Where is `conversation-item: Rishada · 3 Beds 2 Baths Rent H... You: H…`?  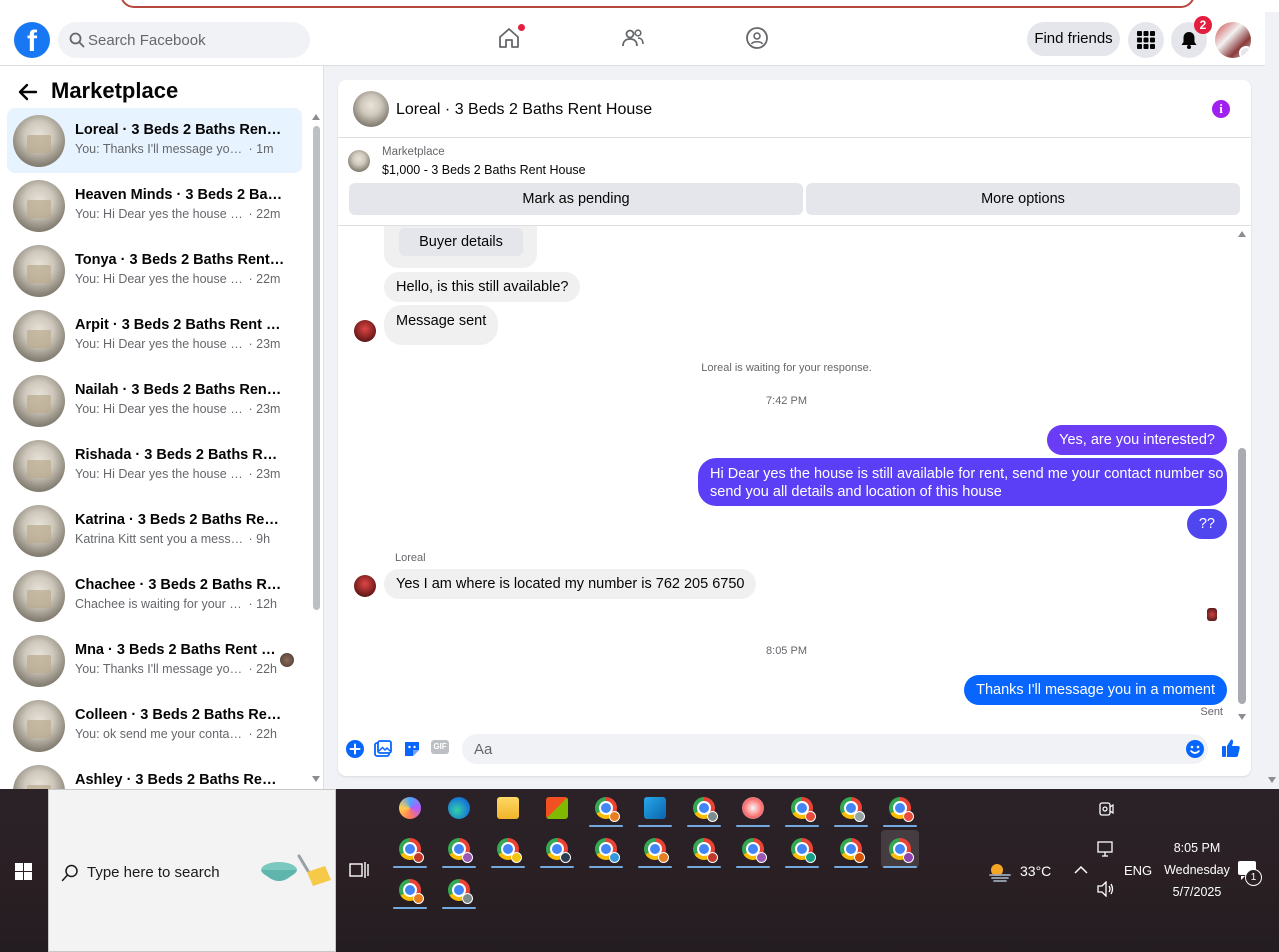
conversation-item: Rishada · 3 Beds 2 Baths Rent H... You: H… is located at coordinates (154, 465).